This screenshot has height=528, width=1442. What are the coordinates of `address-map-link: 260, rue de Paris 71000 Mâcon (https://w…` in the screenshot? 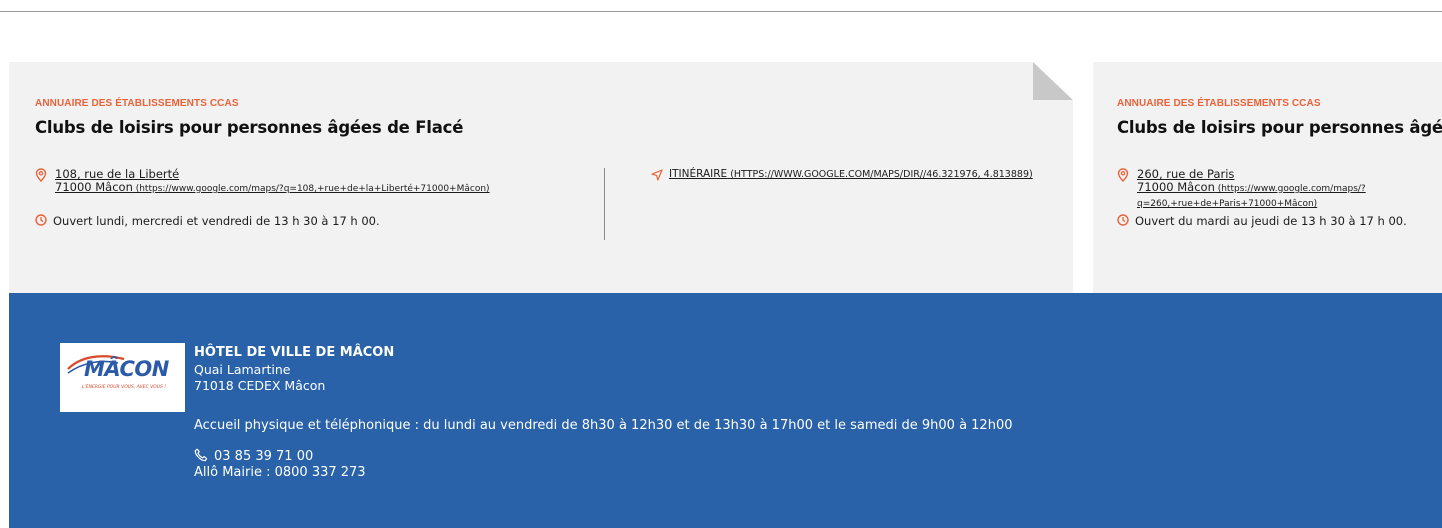 It's located at (1289, 189).